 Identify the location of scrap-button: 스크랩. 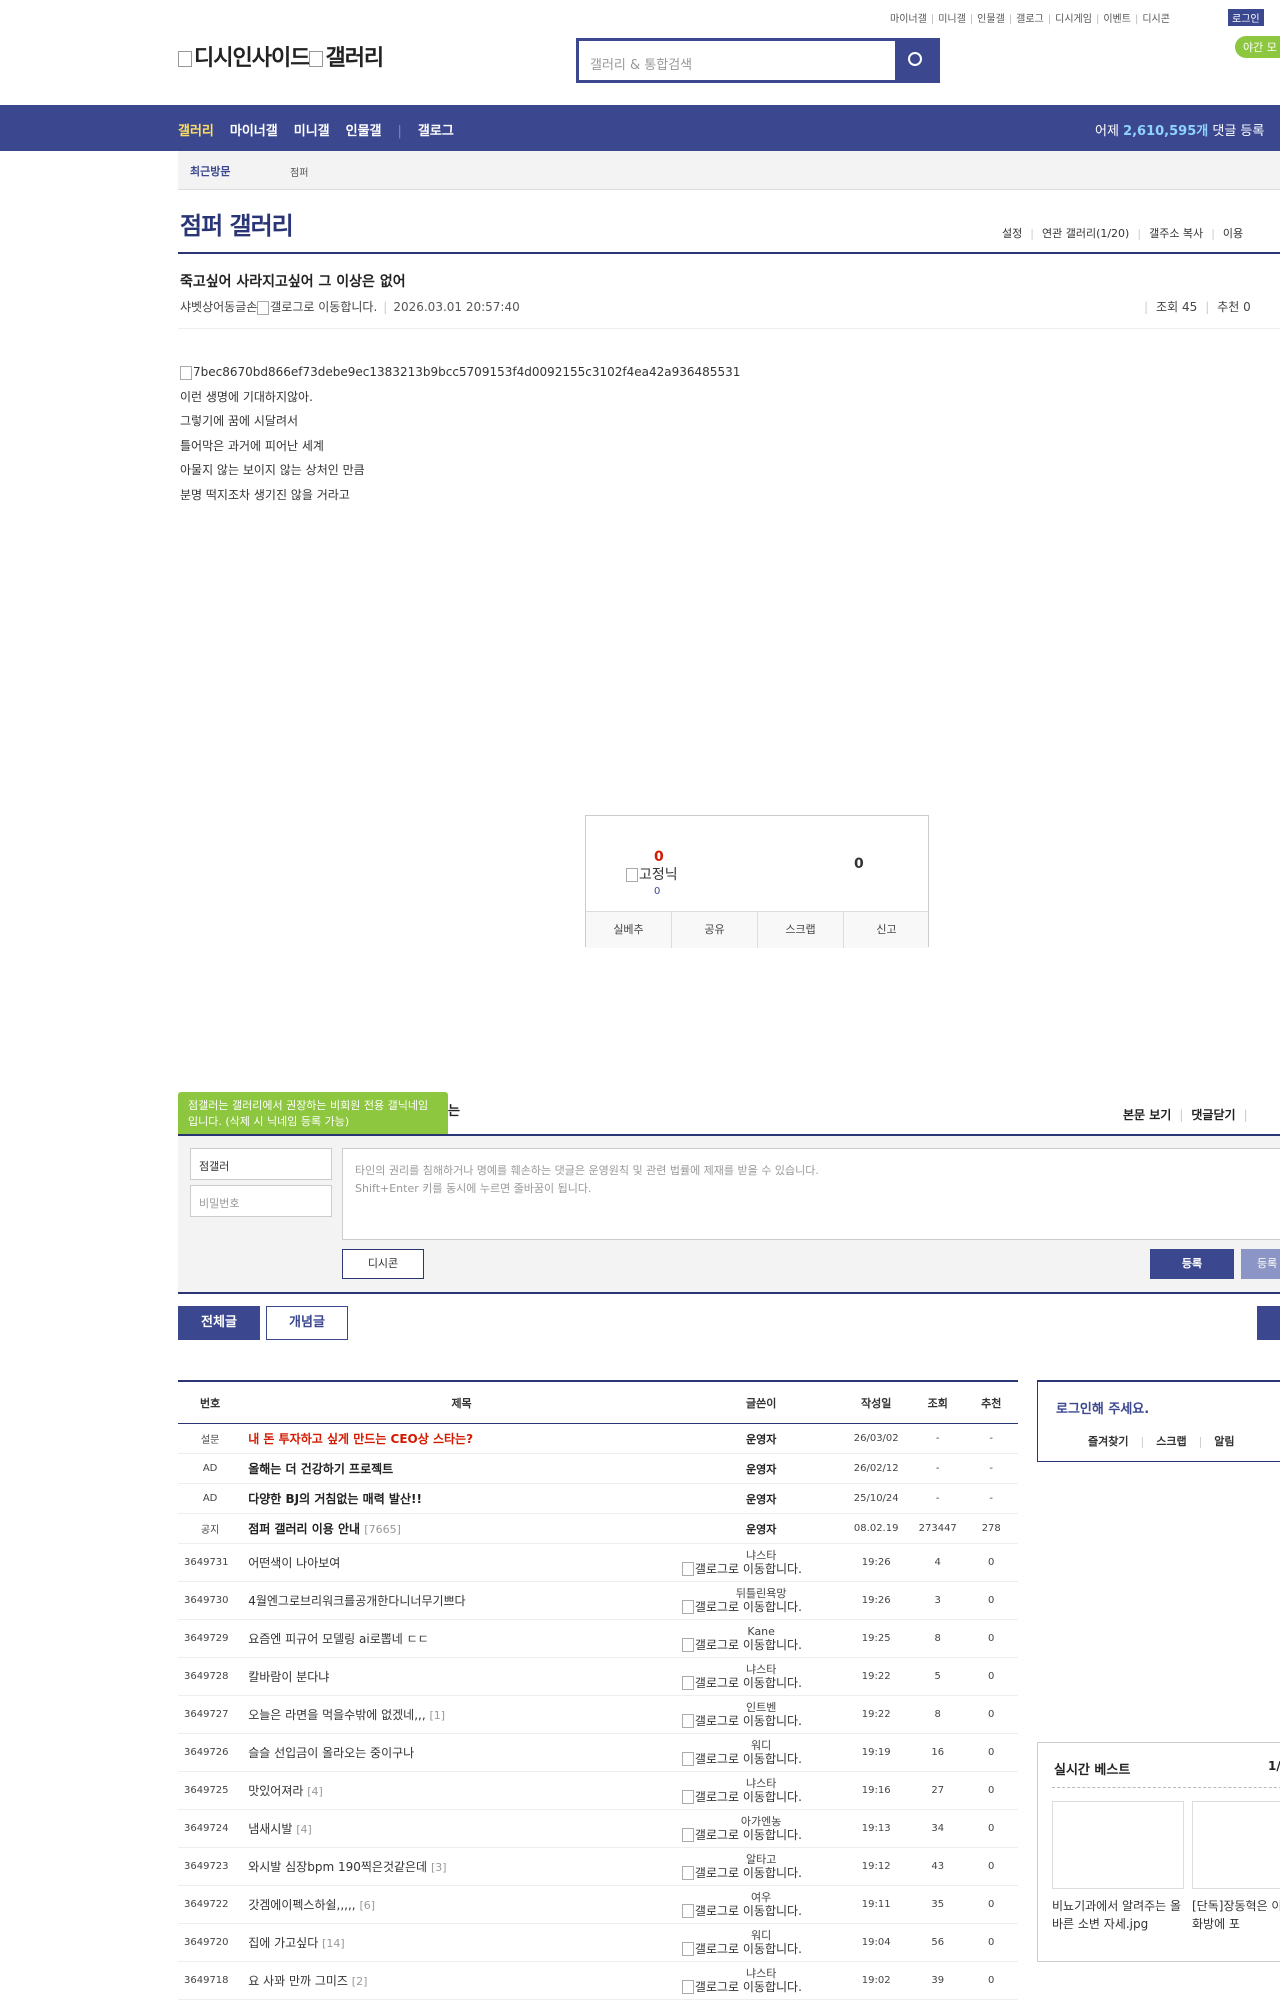
(801, 930).